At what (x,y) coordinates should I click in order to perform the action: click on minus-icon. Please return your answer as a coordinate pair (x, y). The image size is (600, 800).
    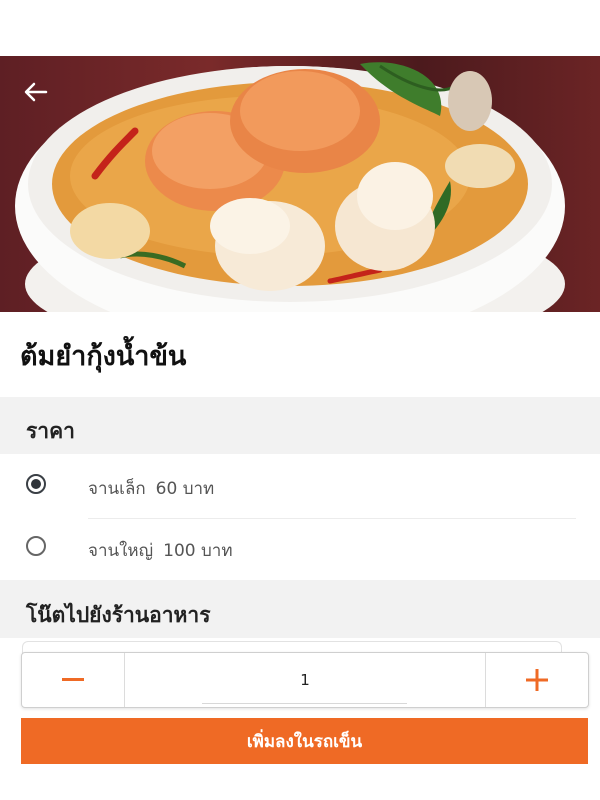
    Looking at the image, I should click on (73, 679).